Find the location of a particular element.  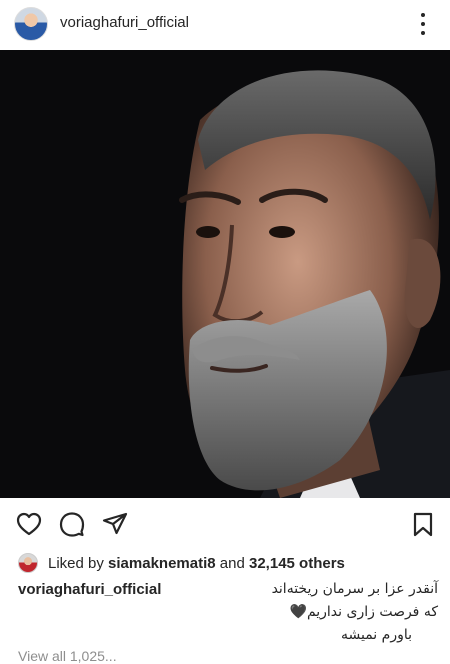

more-options-icon is located at coordinates (423, 24).